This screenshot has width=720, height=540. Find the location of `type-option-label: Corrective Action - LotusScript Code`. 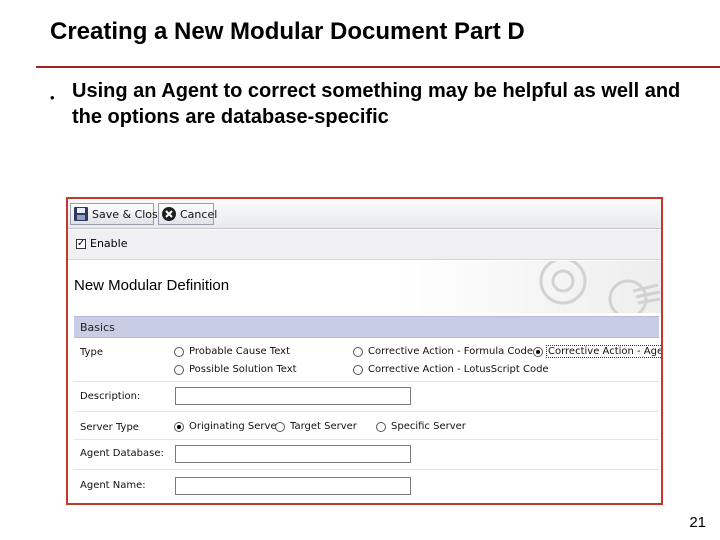

type-option-label: Corrective Action - LotusScript Code is located at coordinates (458, 369).